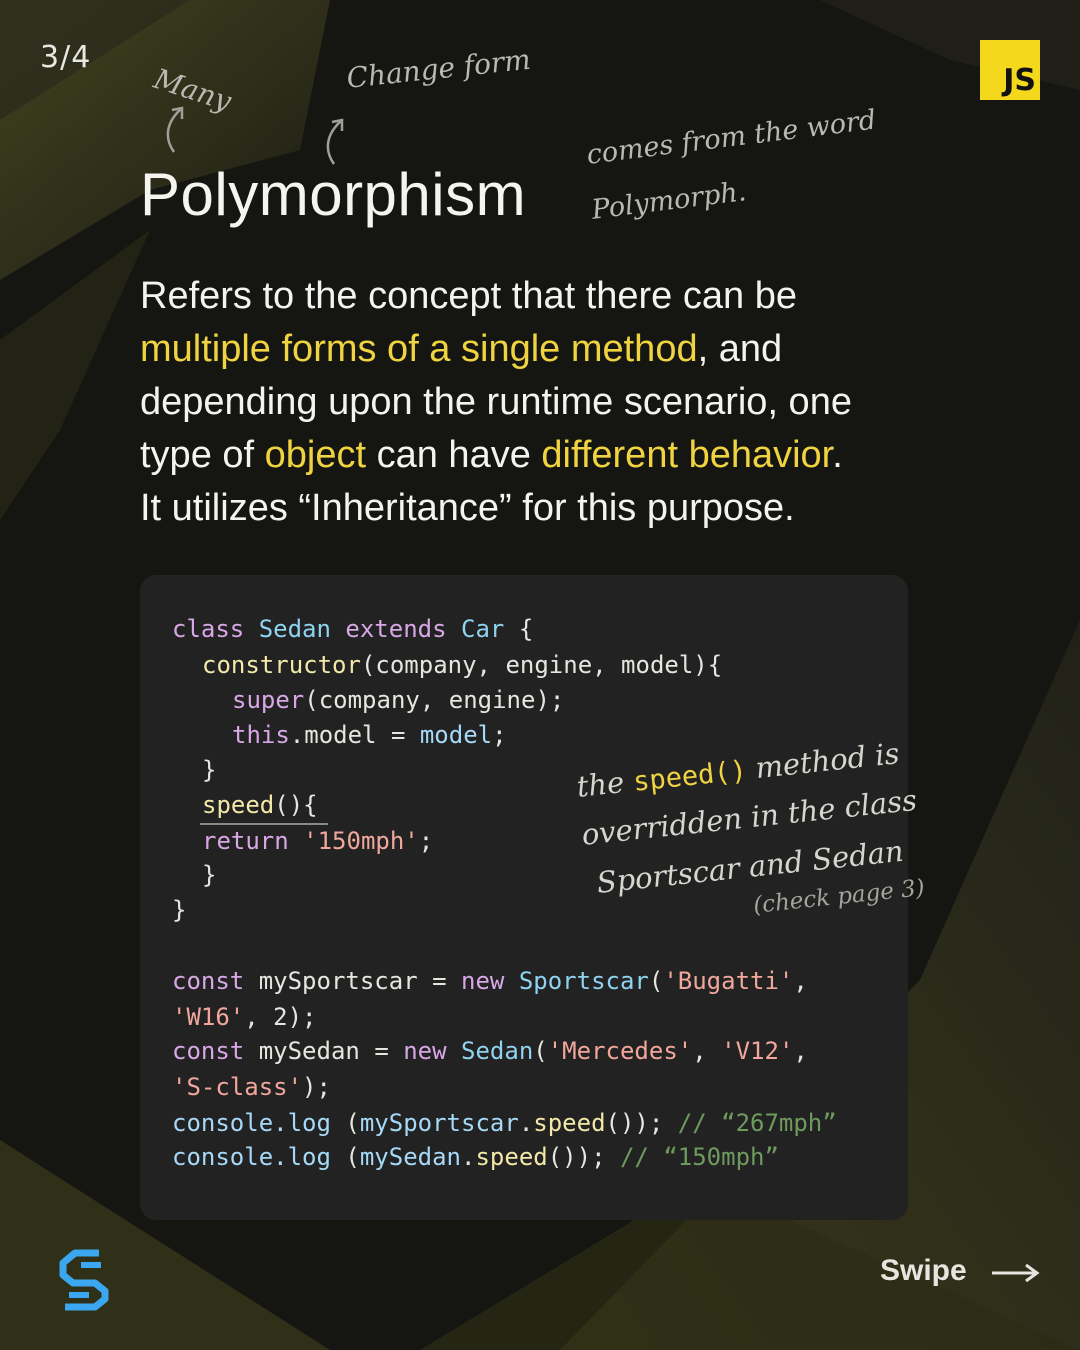 Image resolution: width=1080 pixels, height=1350 pixels. What do you see at coordinates (923, 1271) in the screenshot?
I see `swipe-label: Swipe` at bounding box center [923, 1271].